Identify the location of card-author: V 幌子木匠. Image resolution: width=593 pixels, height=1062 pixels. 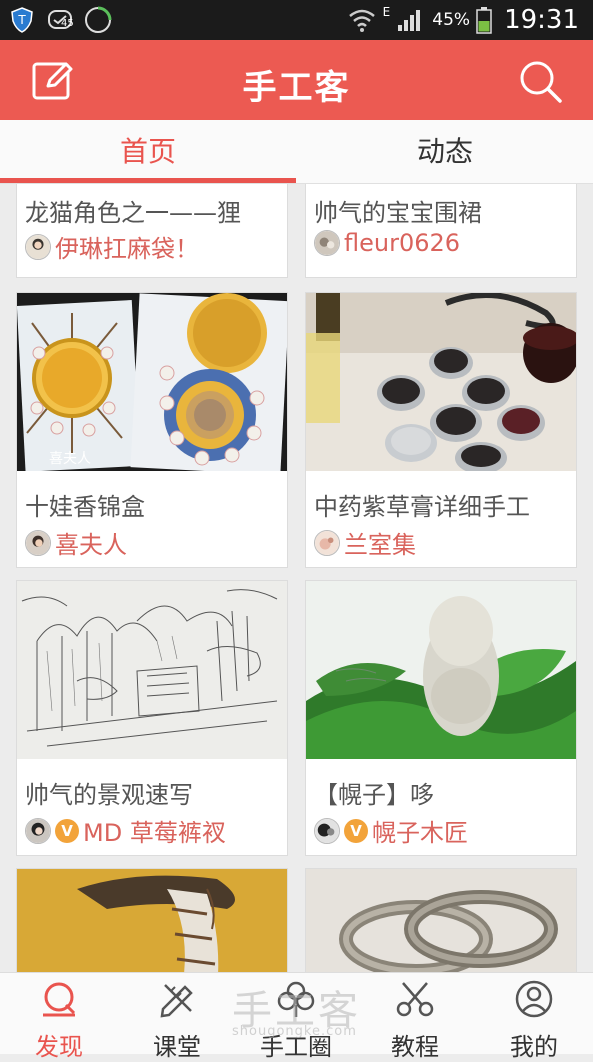
(391, 830).